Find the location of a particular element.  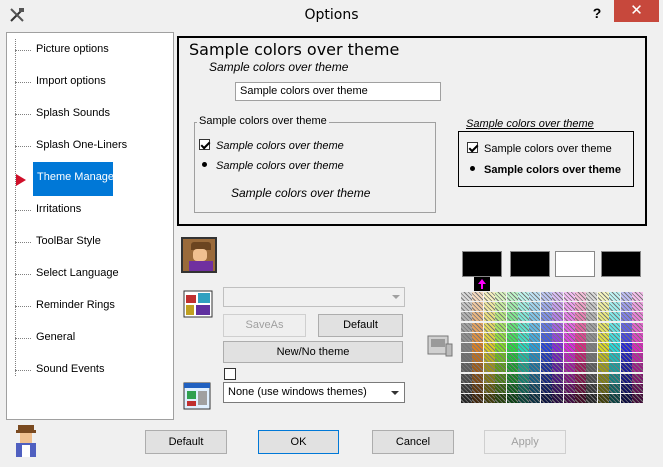

avatar-icon is located at coordinates (199, 255).